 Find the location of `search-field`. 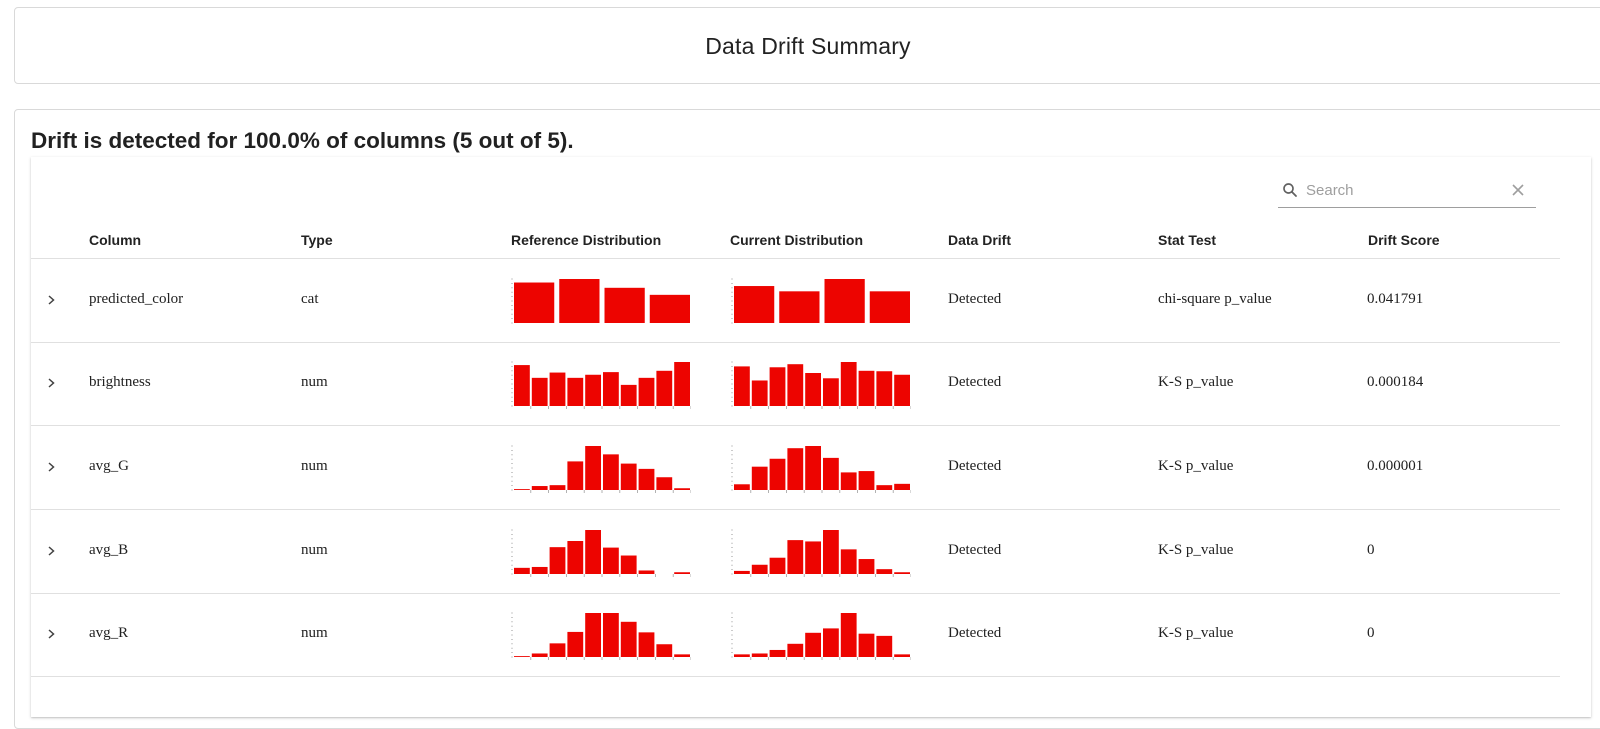

search-field is located at coordinates (1407, 191).